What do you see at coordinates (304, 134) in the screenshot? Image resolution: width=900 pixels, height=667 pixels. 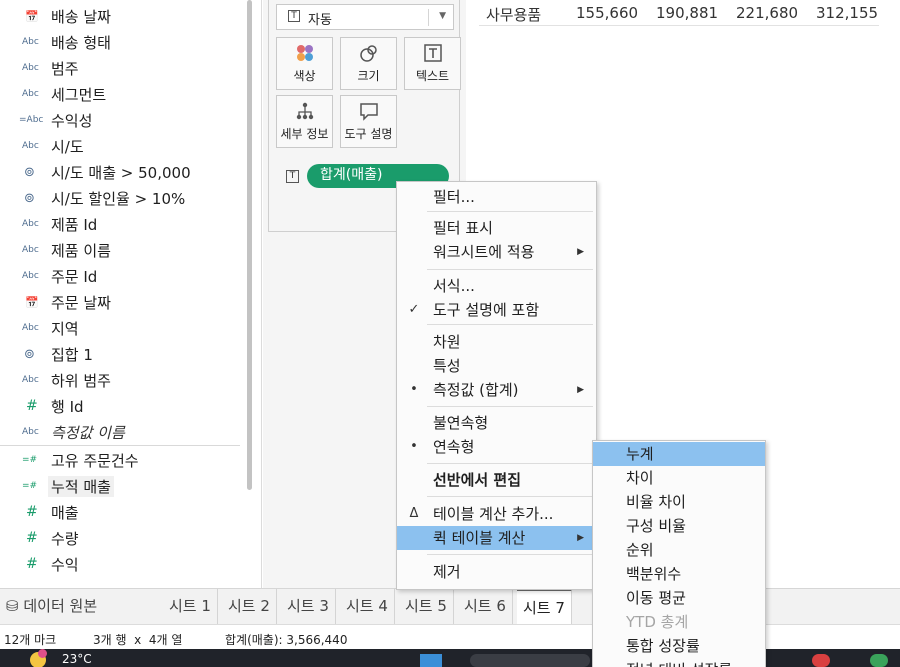 I see `detail-label: 세부 정보` at bounding box center [304, 134].